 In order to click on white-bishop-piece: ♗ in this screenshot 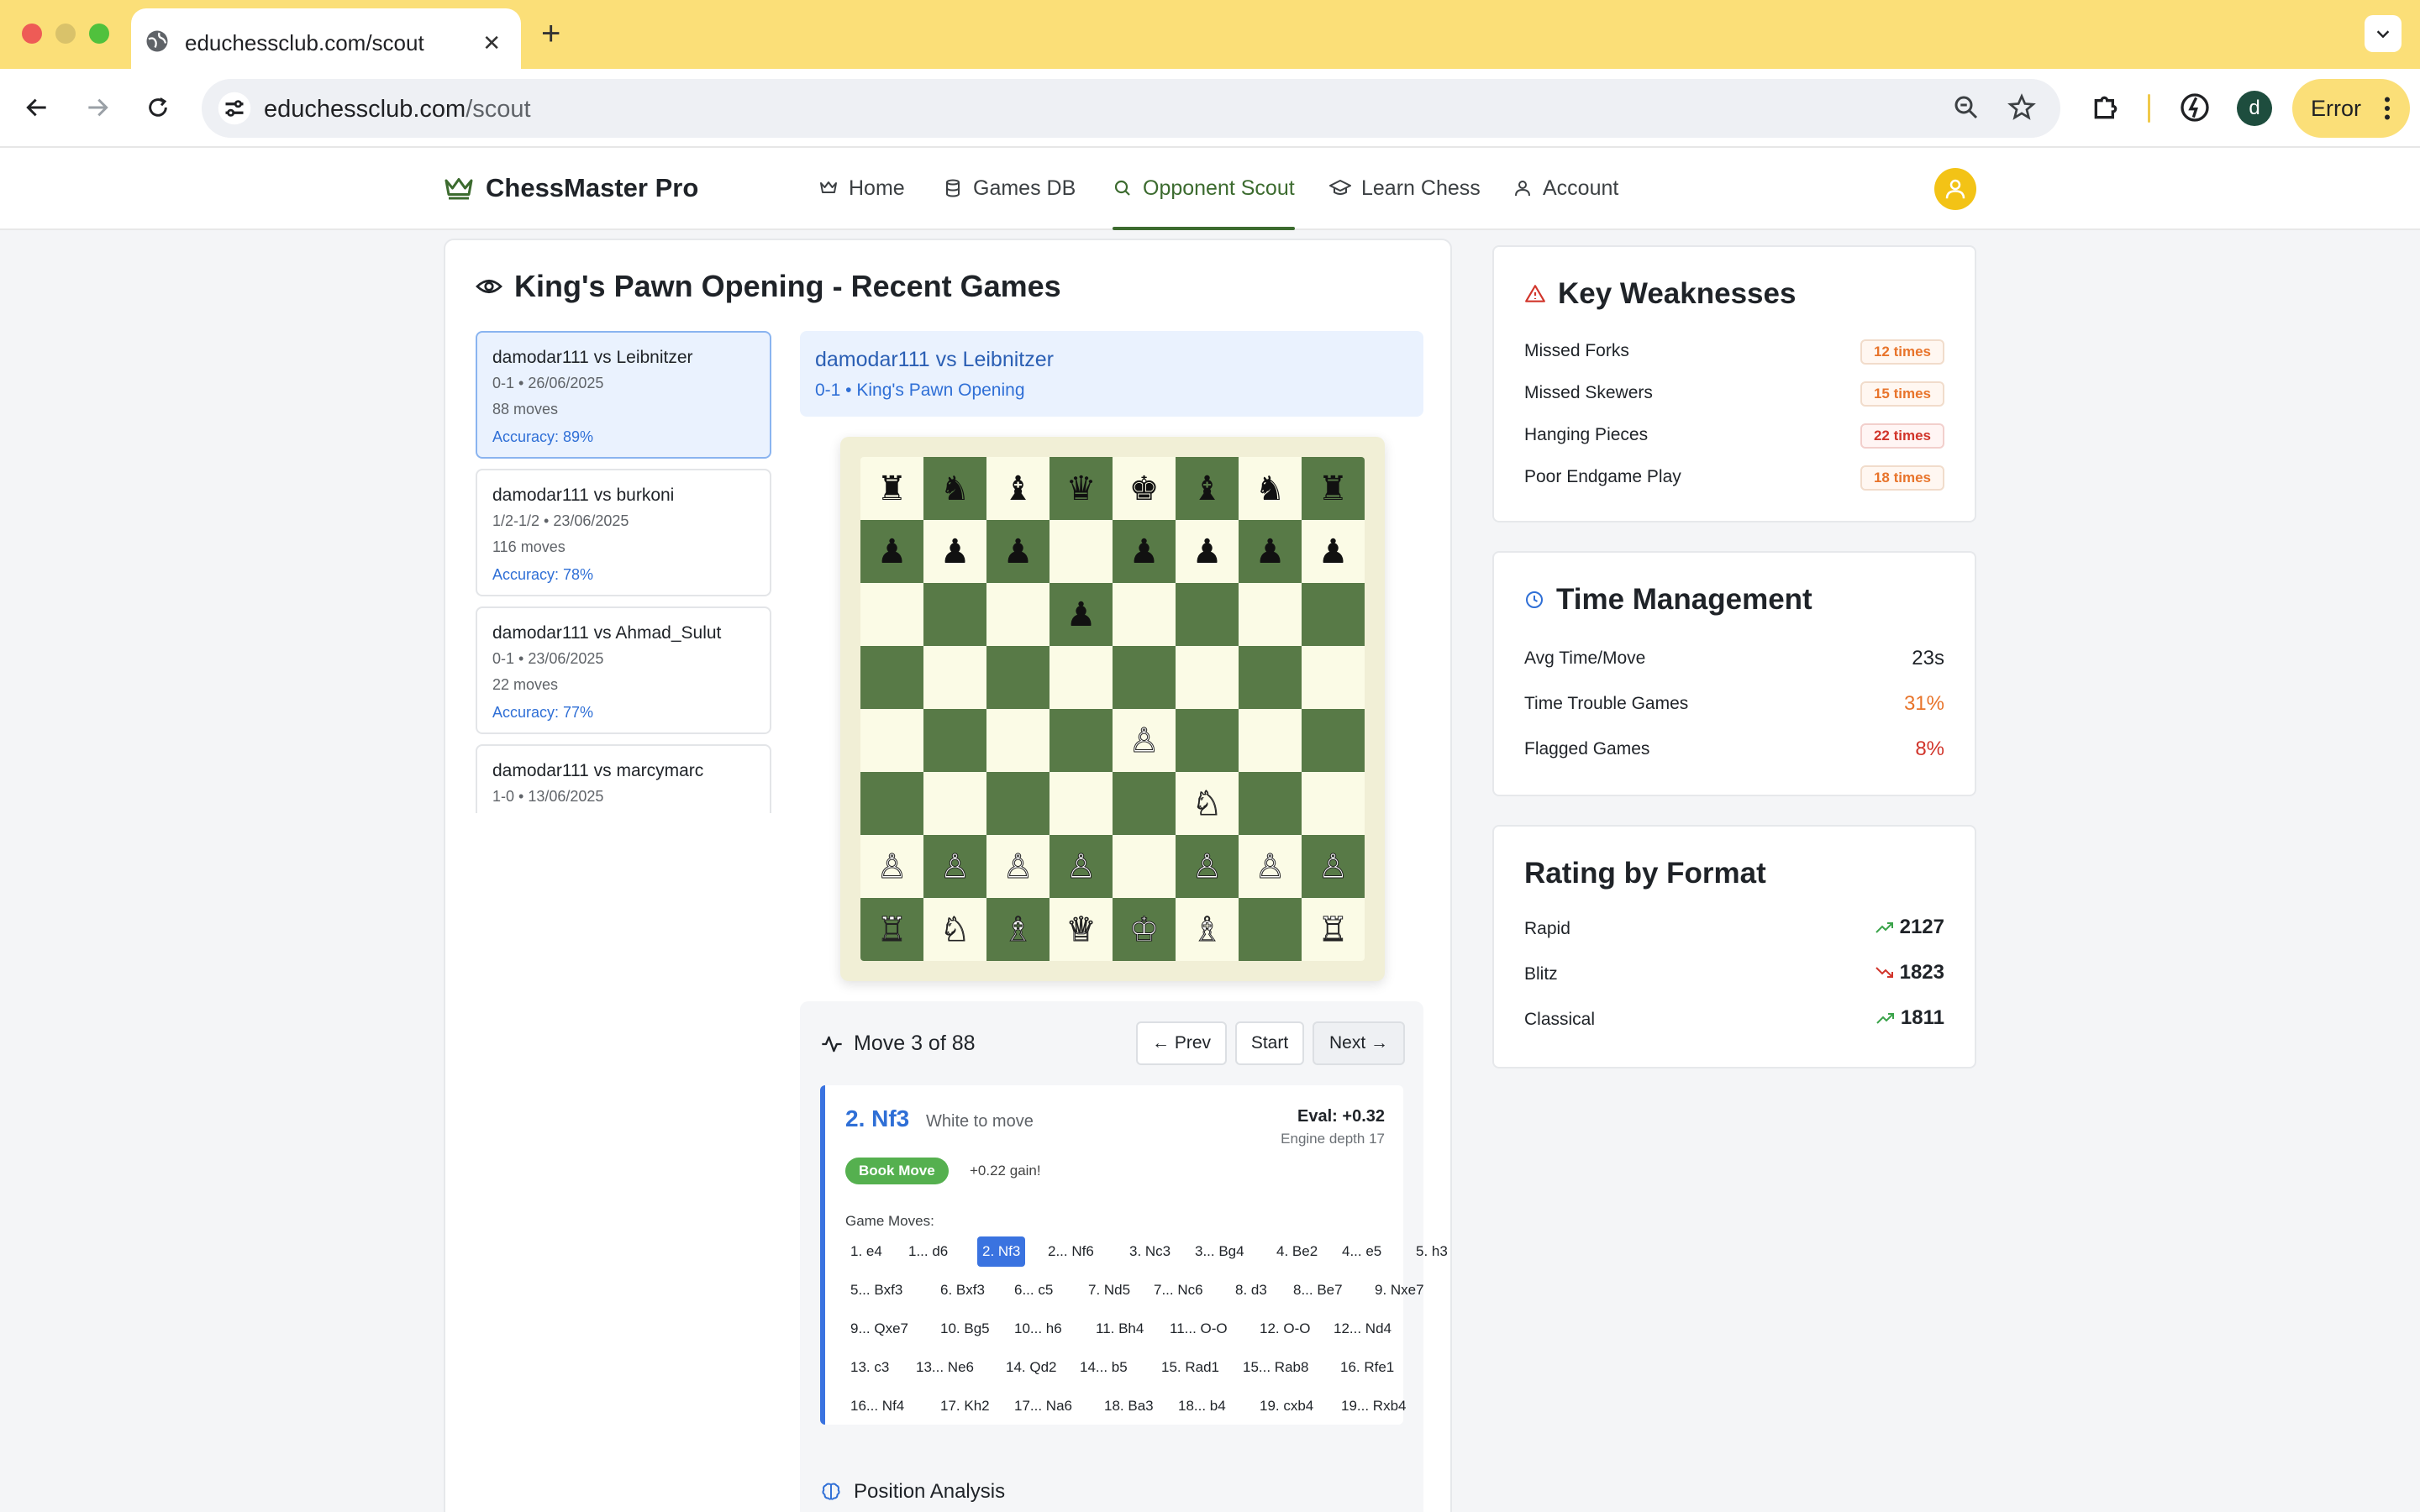, I will do `click(1207, 929)`.